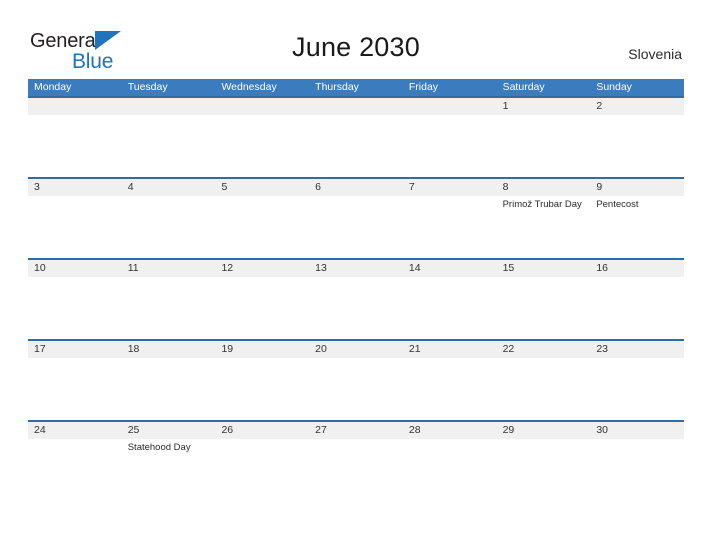 This screenshot has height=550, width=712. I want to click on weekday-header-monday: Monday, so click(53, 87).